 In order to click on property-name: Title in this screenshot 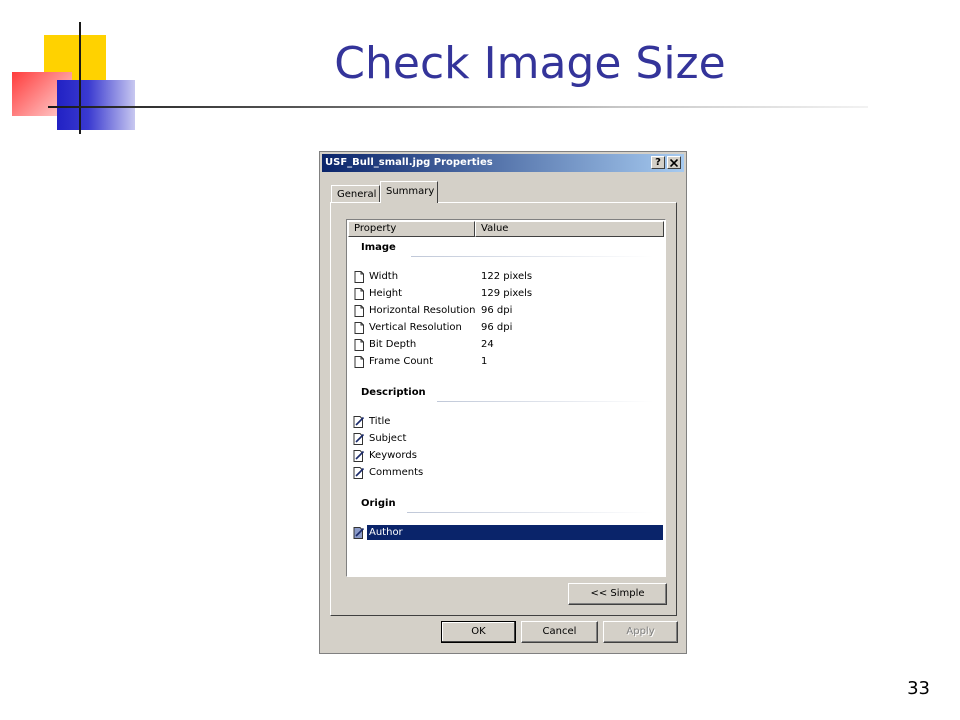, I will do `click(380, 421)`.